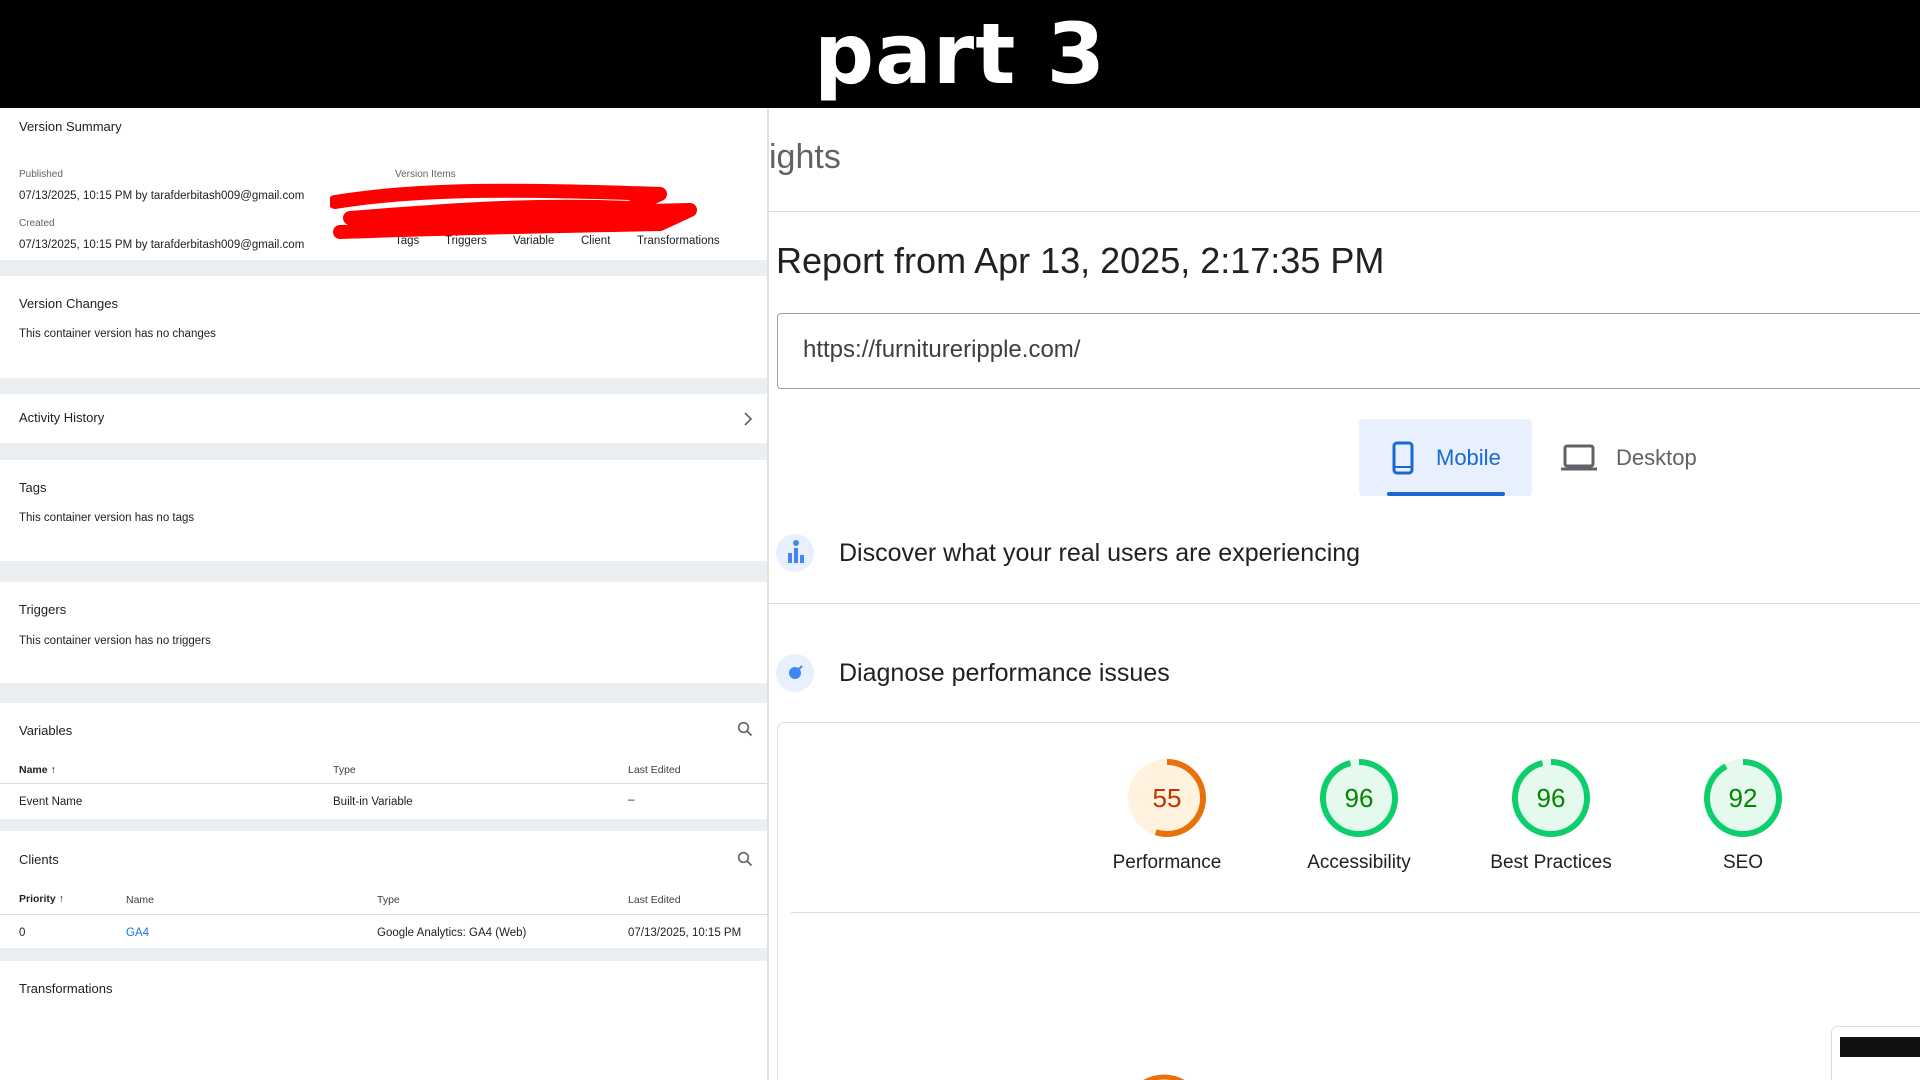 Image resolution: width=1920 pixels, height=1080 pixels. I want to click on variables-title: Variables, so click(46, 730).